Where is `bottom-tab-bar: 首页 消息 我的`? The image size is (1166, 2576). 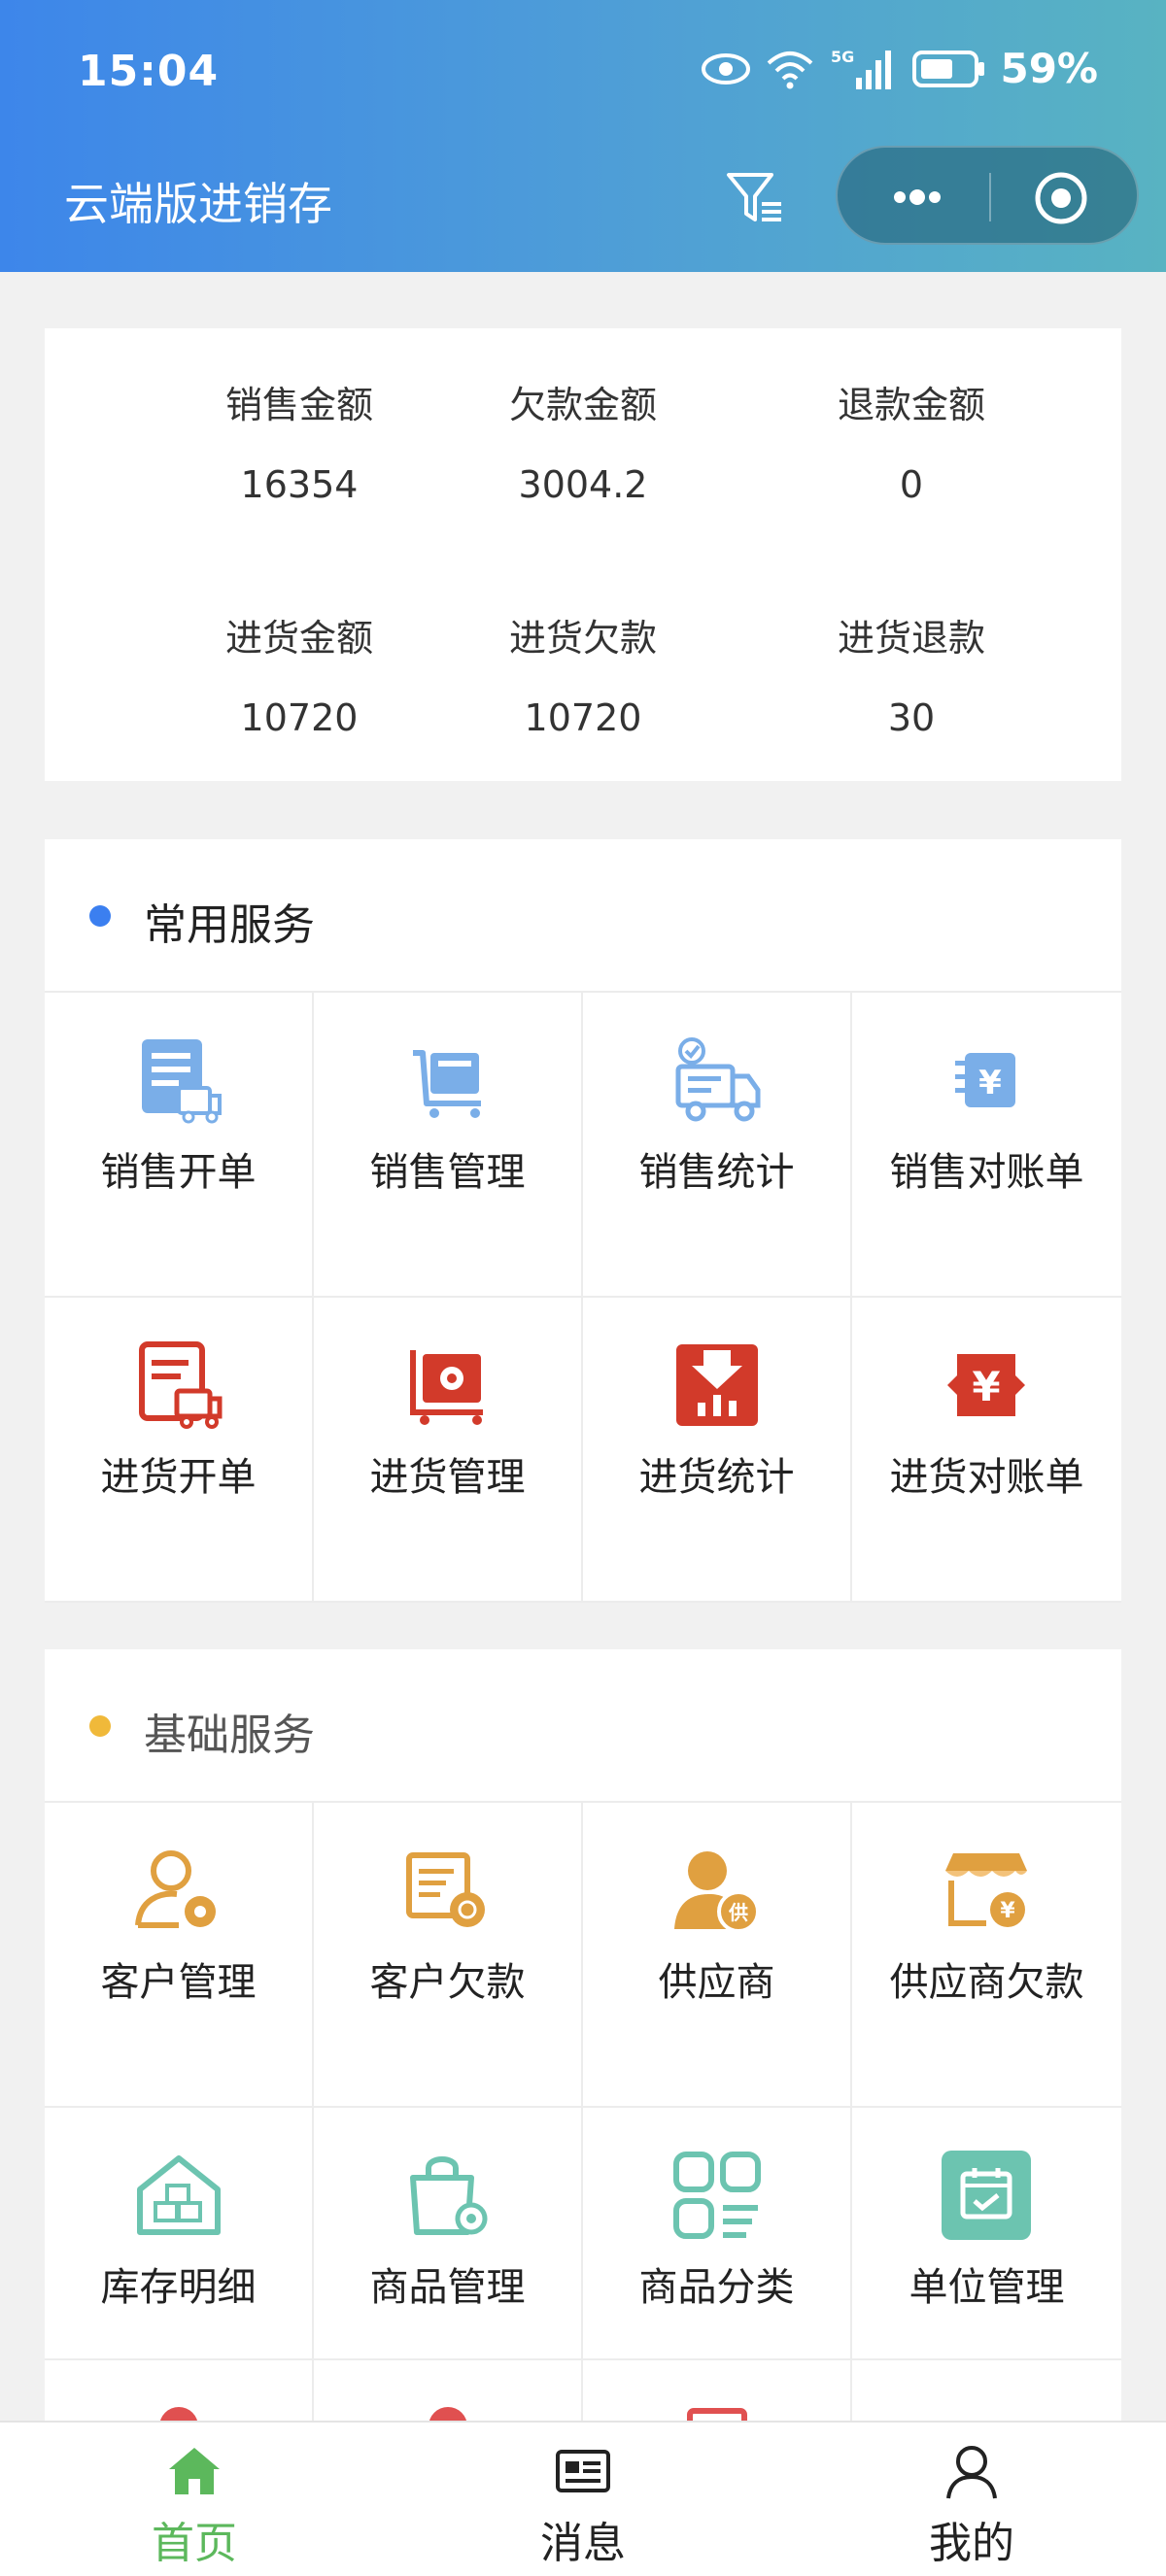
bottom-tab-bar: 首页 消息 我的 is located at coordinates (583, 2498).